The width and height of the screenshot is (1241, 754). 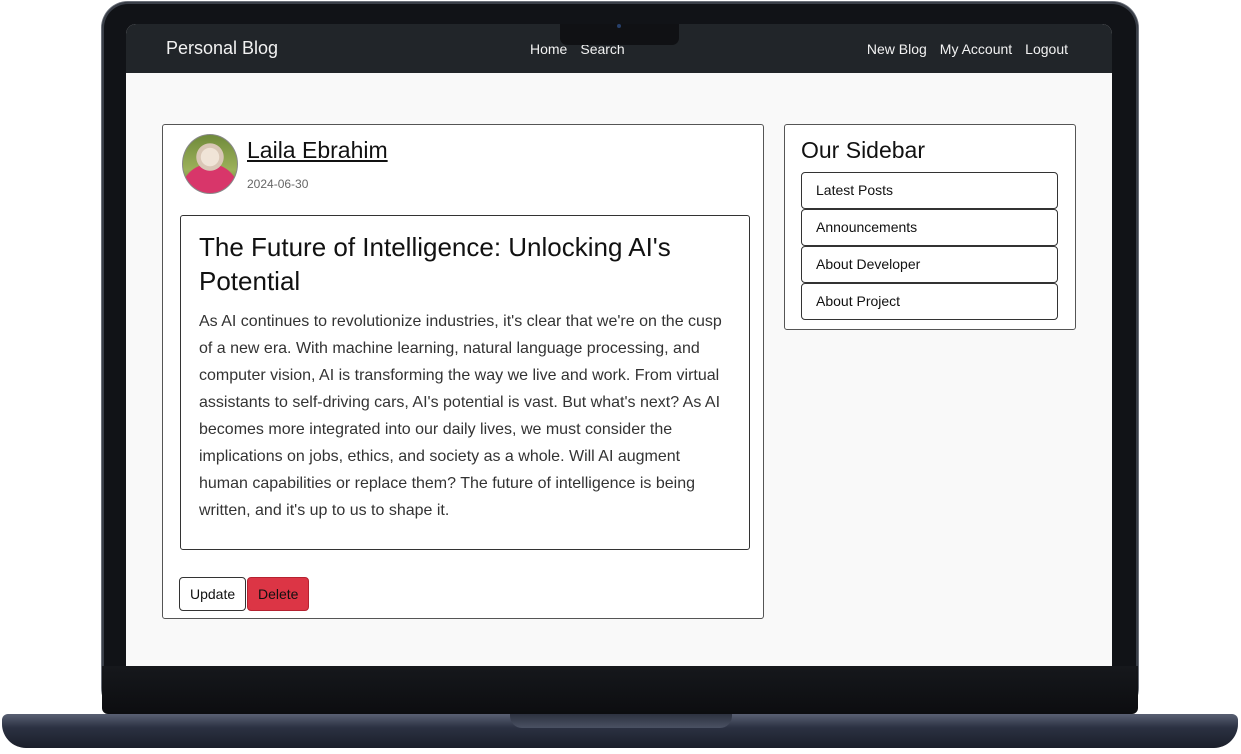 I want to click on laptop-base, so click(x=620, y=731).